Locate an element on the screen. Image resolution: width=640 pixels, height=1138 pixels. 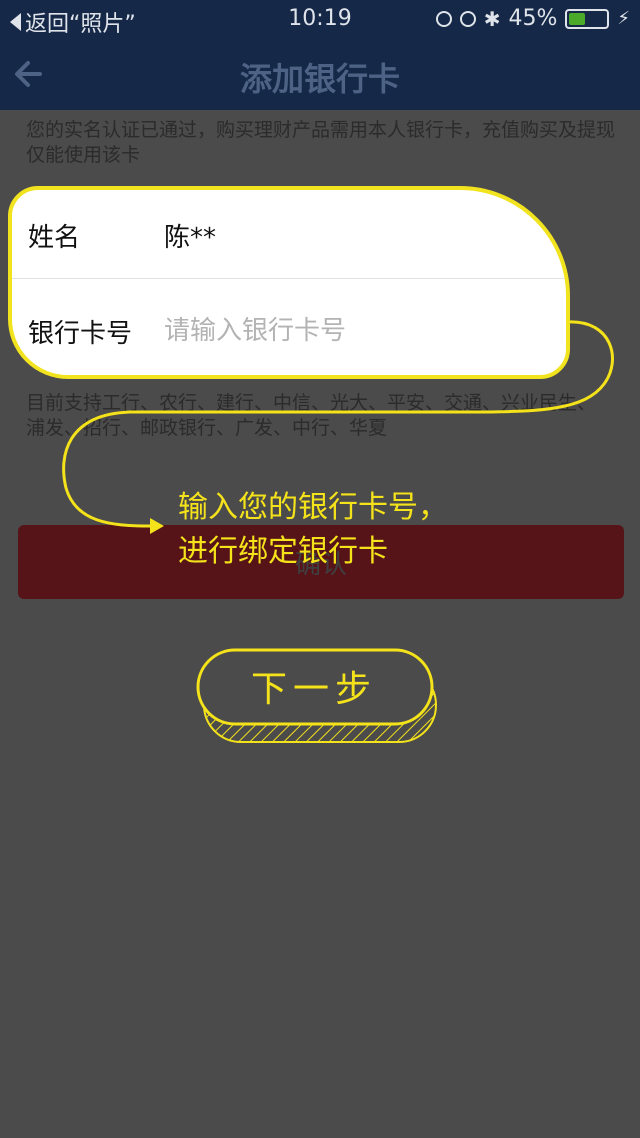
alarm-icon is located at coordinates (467, 18).